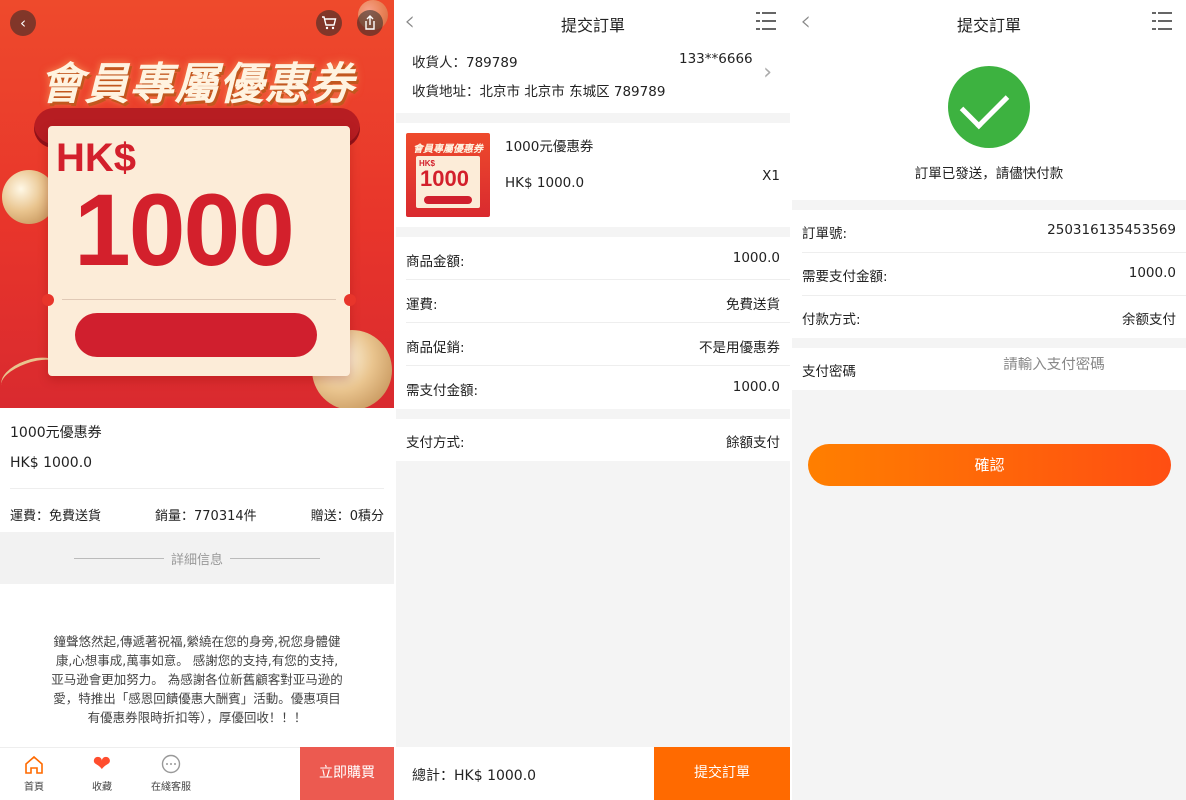 The width and height of the screenshot is (1186, 800). I want to click on receiver-name: 收貨人：789789, so click(465, 63).